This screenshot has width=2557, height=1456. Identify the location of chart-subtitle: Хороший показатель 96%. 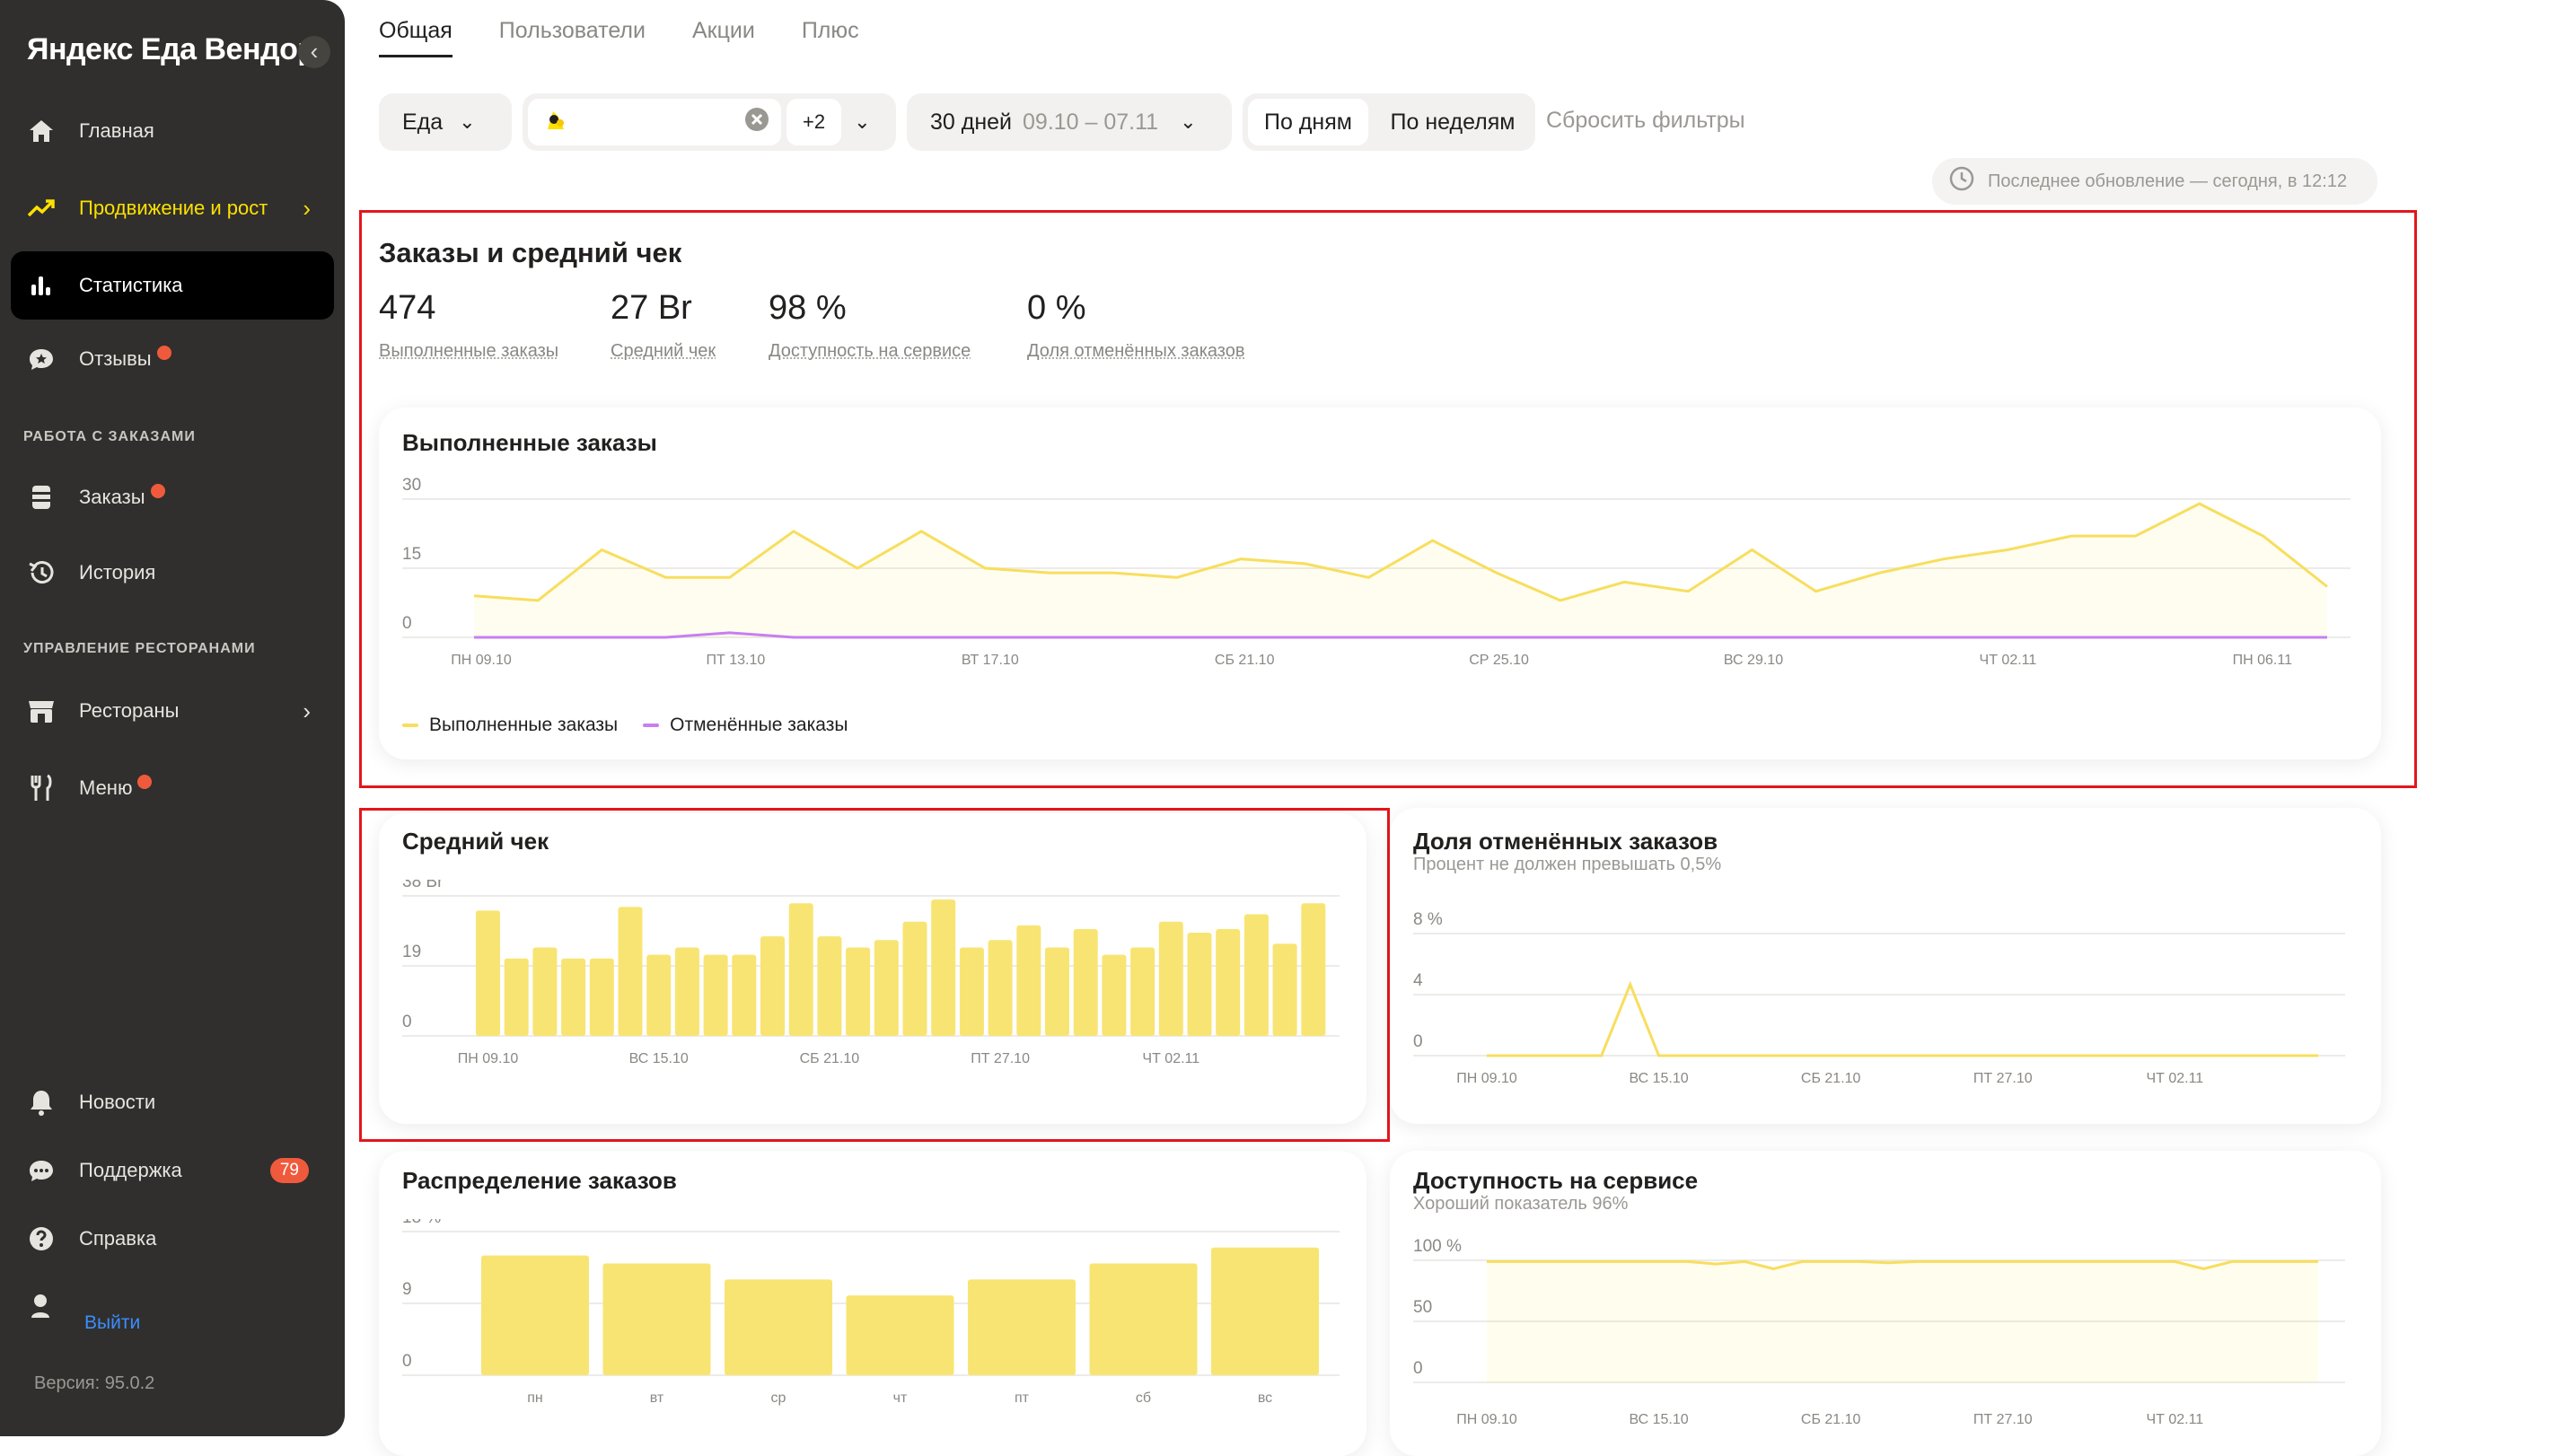
(1520, 1204).